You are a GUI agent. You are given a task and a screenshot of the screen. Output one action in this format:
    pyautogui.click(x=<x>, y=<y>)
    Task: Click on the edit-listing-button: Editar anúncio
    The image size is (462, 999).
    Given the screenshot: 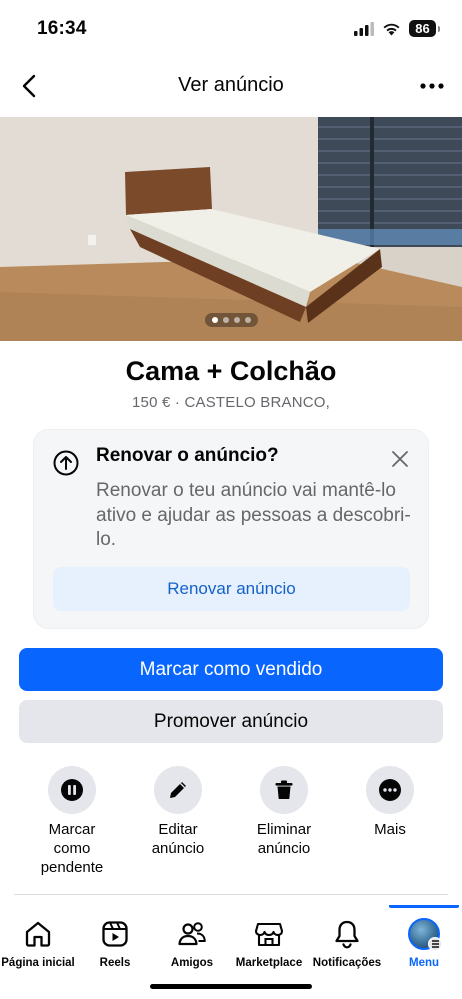 What is the action you would take?
    pyautogui.click(x=178, y=812)
    